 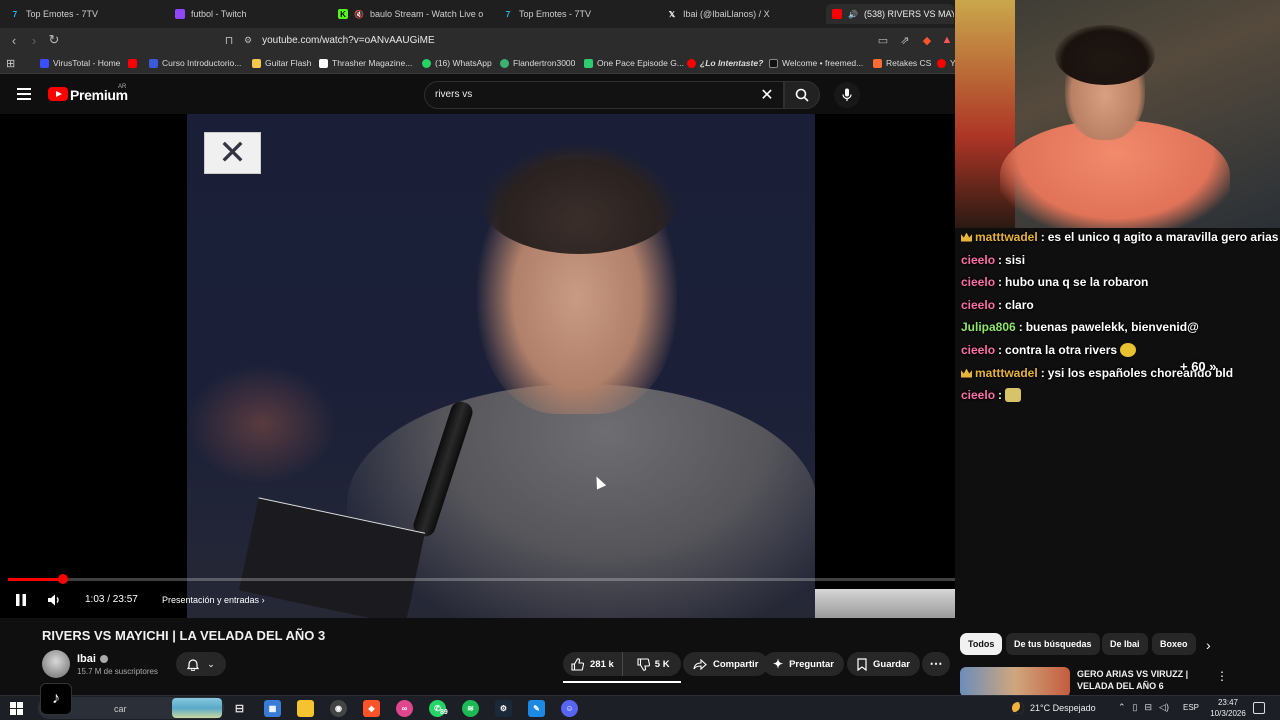 What do you see at coordinates (457, 63) in the screenshot?
I see `bookmark-whatsapp: (16) WhatsApp` at bounding box center [457, 63].